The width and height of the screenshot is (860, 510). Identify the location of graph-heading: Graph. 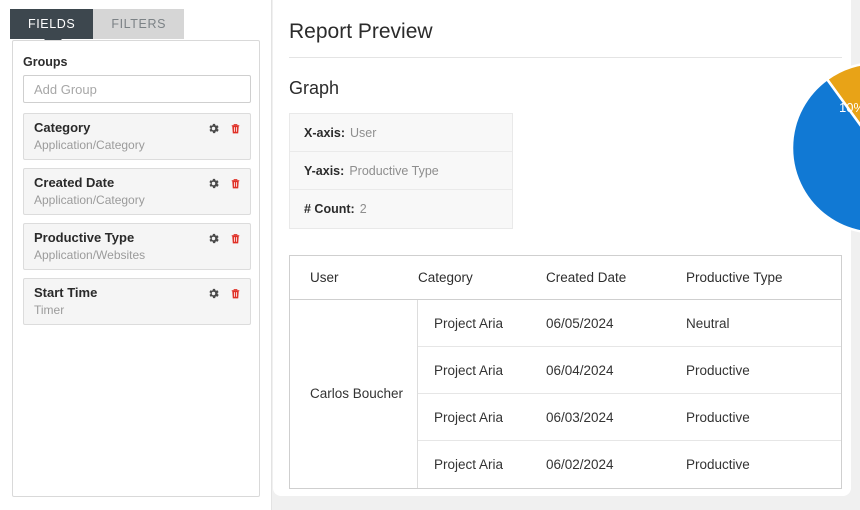
(314, 88).